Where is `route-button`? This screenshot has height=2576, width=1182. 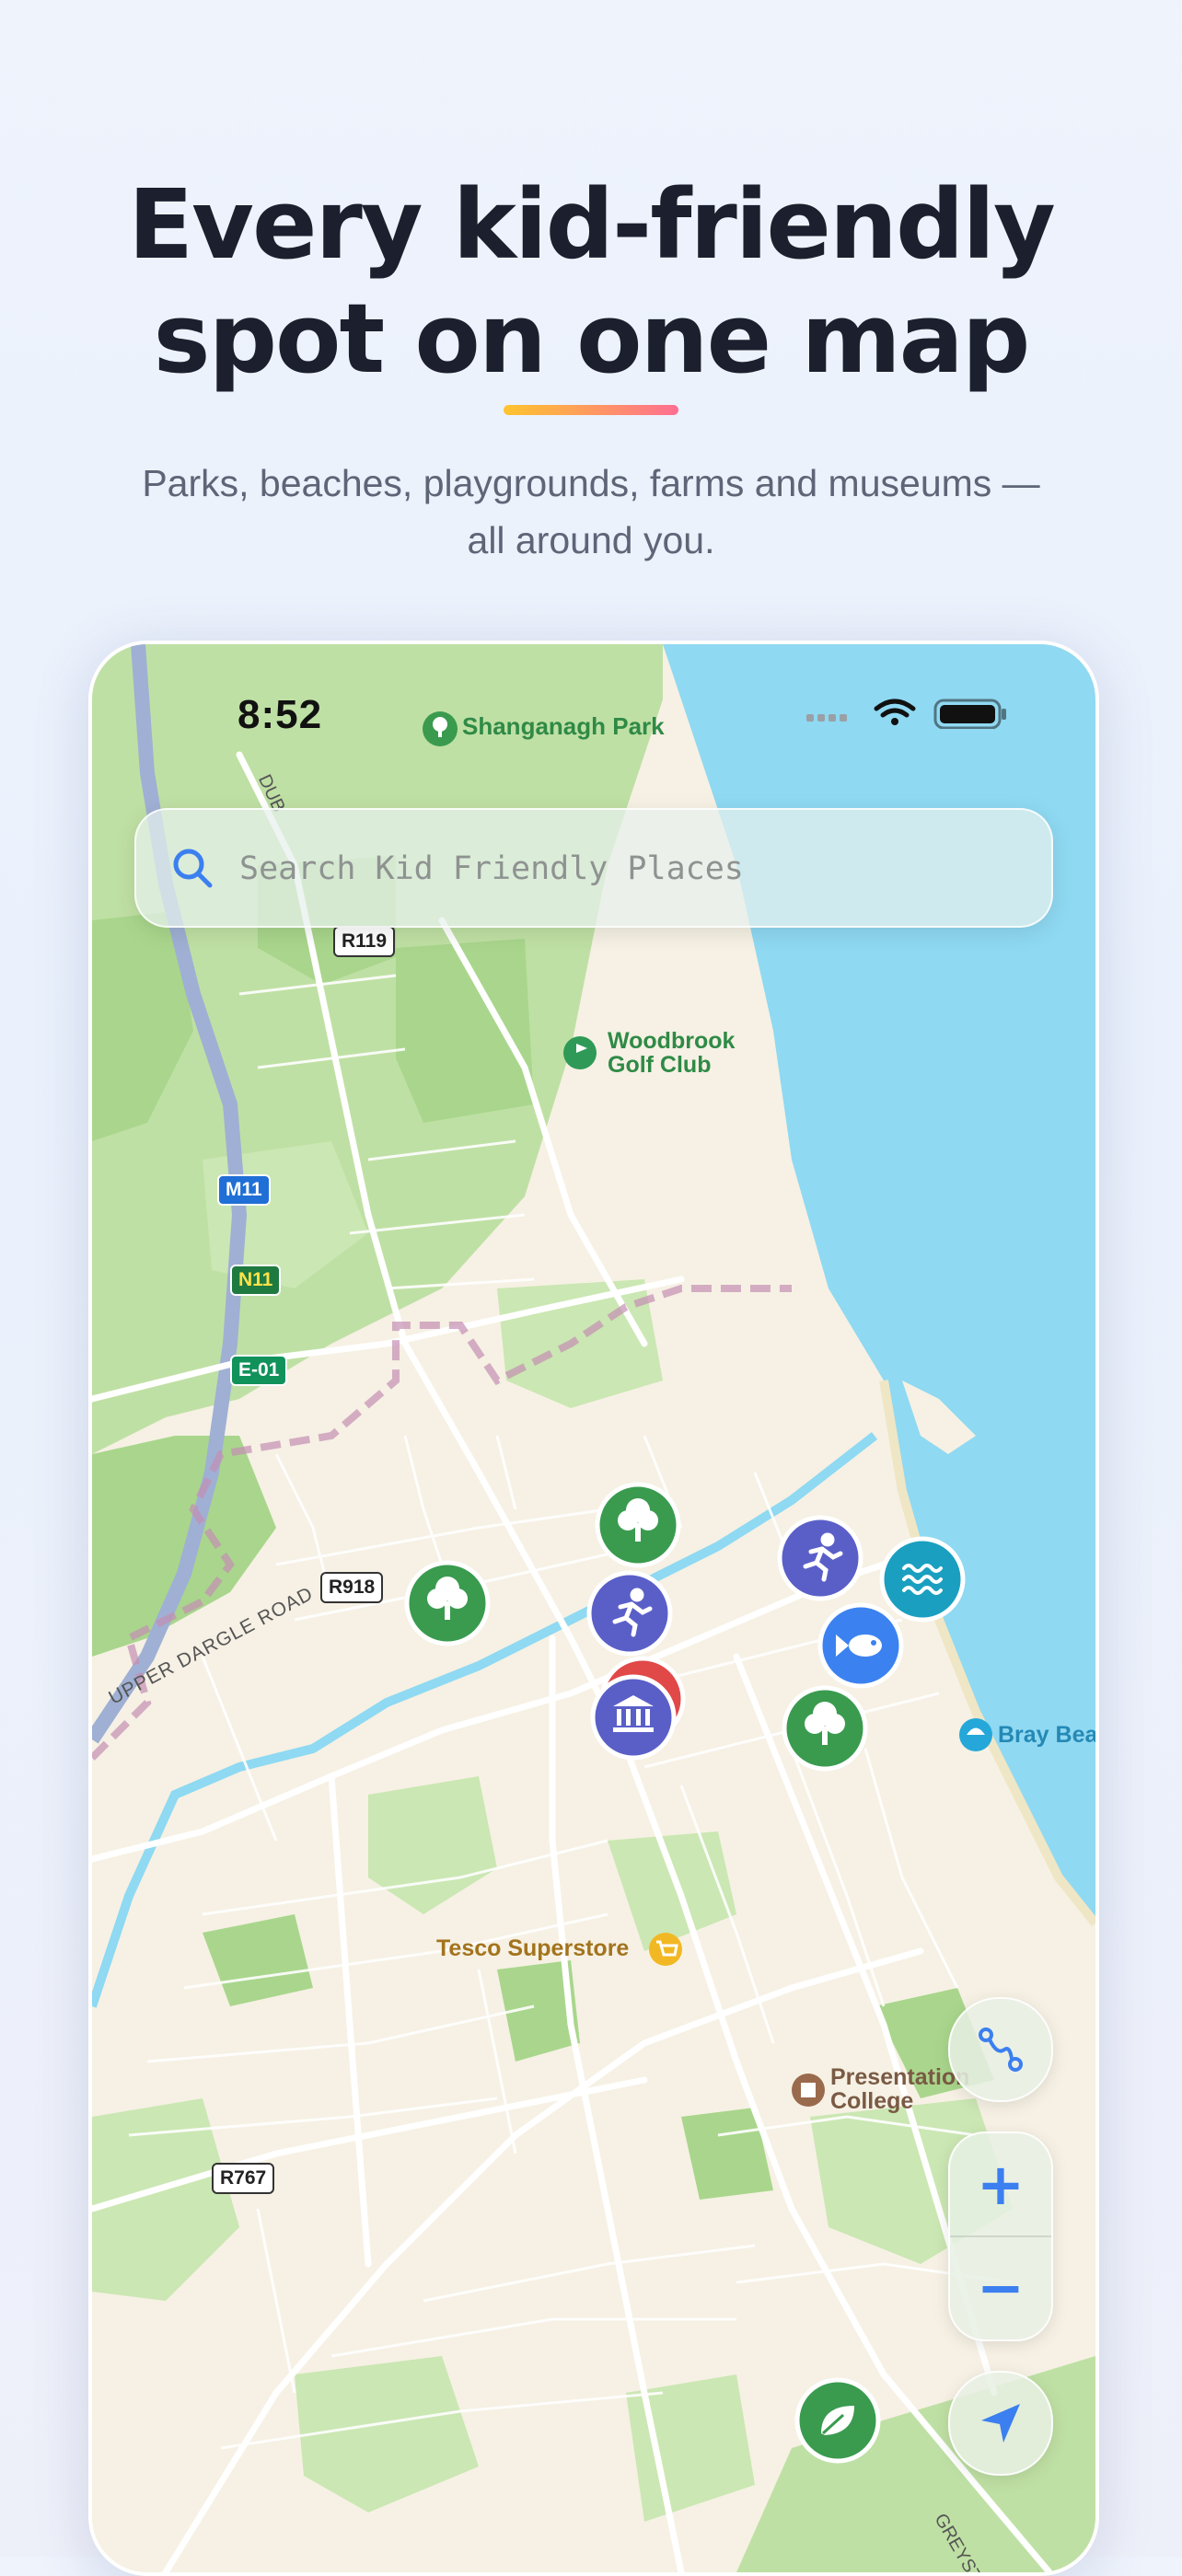
route-button is located at coordinates (1000, 2049).